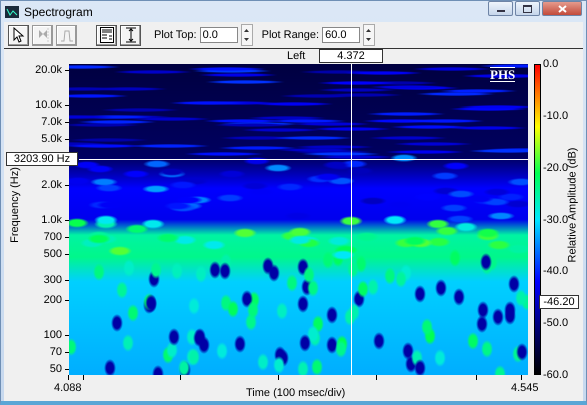 The height and width of the screenshot is (405, 587). Describe the element at coordinates (48, 105) in the screenshot. I see `axis-tick-label: 10.0k` at that location.